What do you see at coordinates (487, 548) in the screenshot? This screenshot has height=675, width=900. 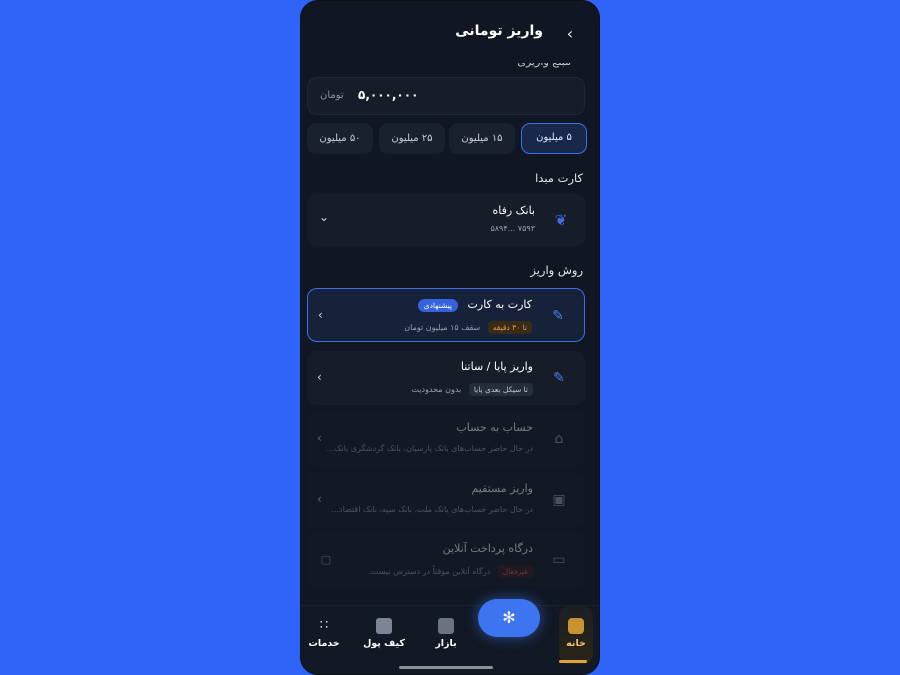 I see `method-title: درگاه پرداخت آنلاین` at bounding box center [487, 548].